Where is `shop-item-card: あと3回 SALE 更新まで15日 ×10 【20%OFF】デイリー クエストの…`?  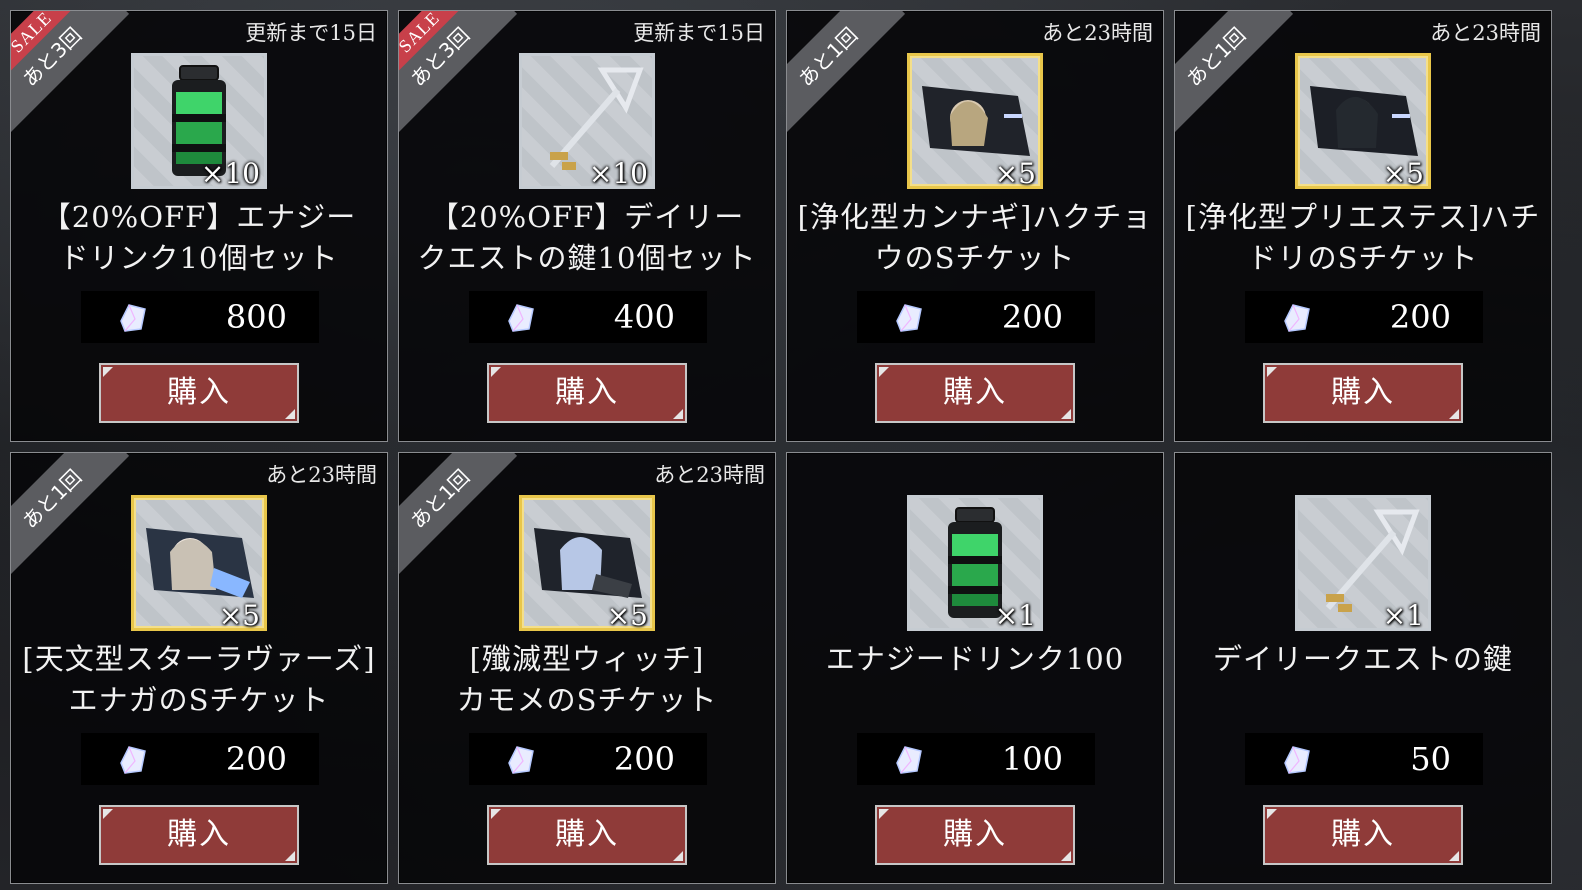
shop-item-card: あと3回 SALE 更新まで15日 ×10 【20%OFF】デイリー クエストの… is located at coordinates (587, 226).